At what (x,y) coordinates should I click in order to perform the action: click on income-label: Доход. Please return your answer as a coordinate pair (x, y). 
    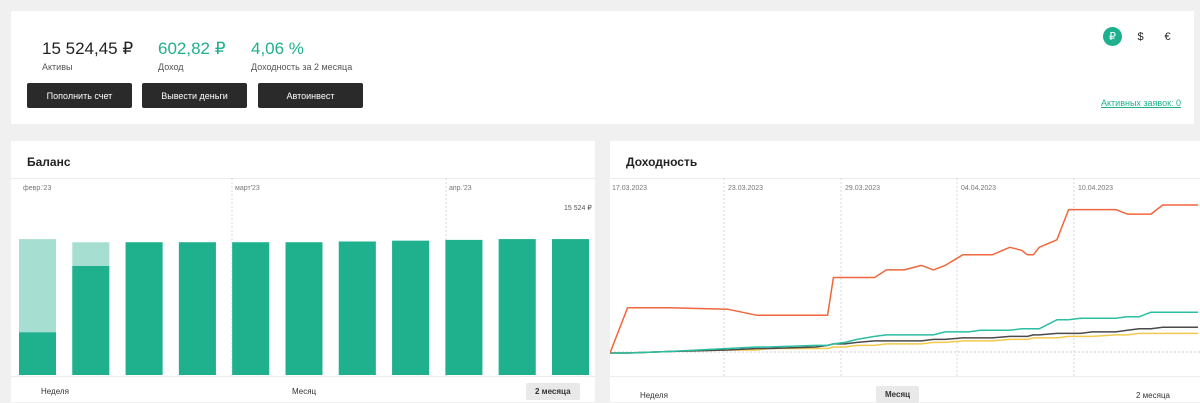
    Looking at the image, I should click on (171, 67).